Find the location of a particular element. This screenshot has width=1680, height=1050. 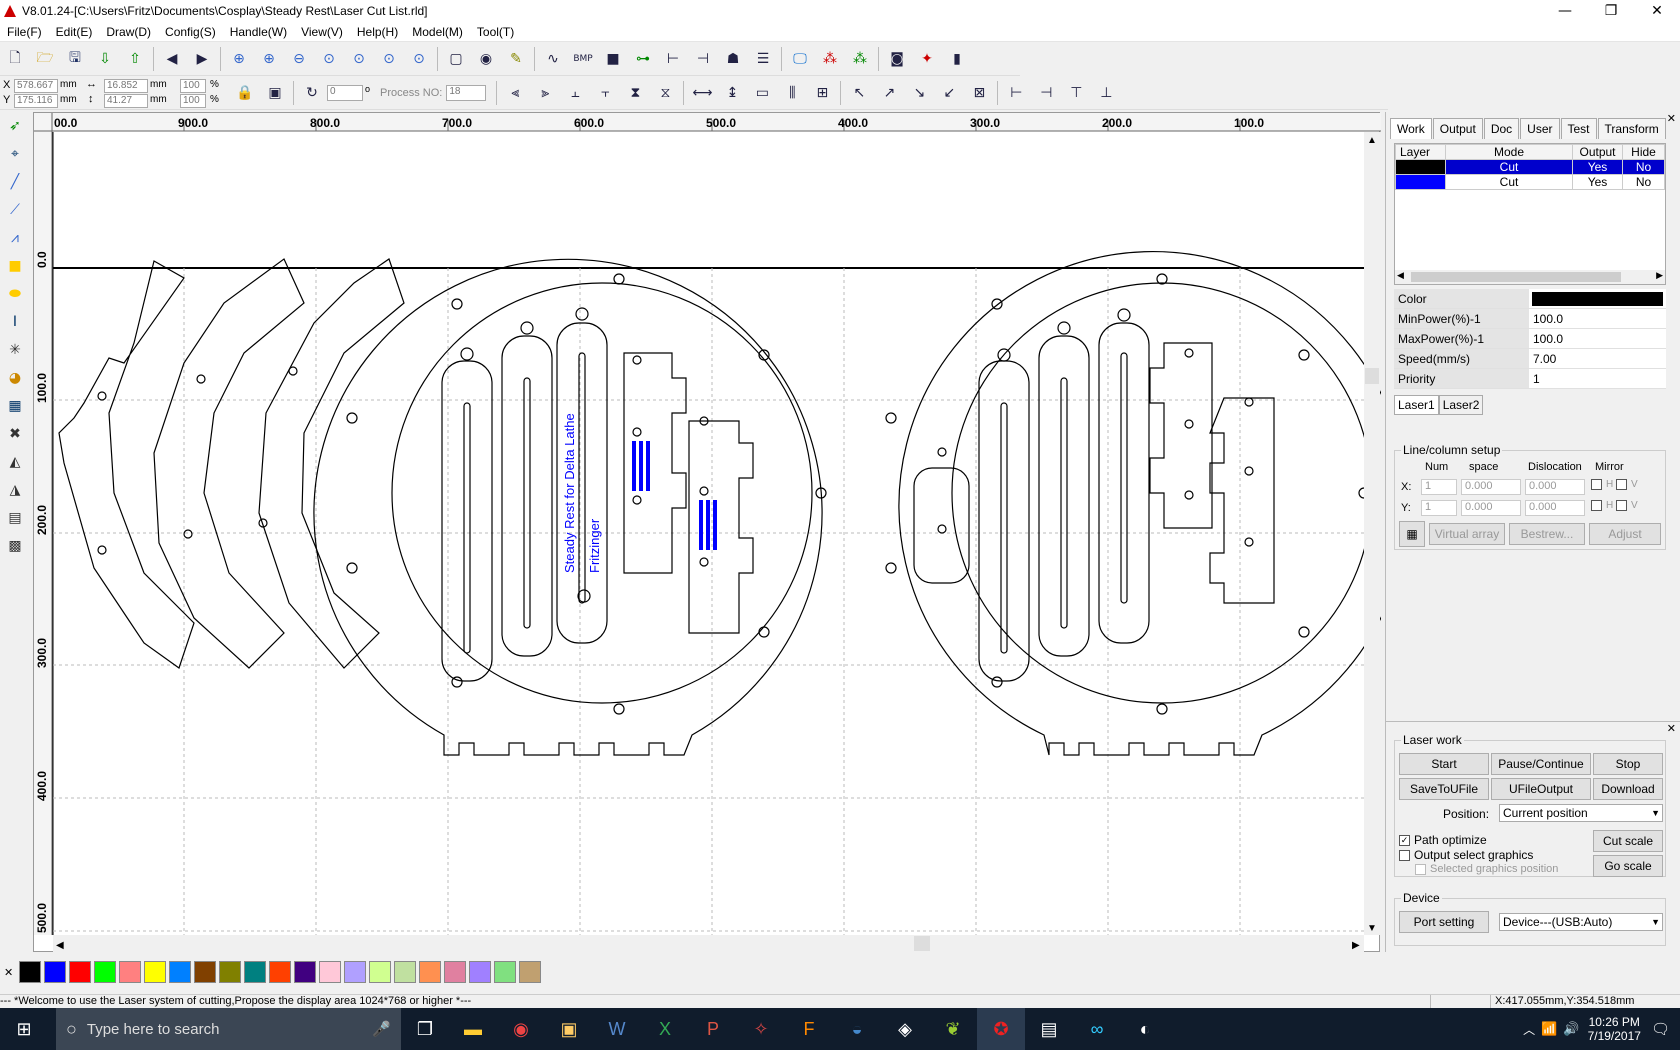

grid-icon: ▦ is located at coordinates (15, 406).